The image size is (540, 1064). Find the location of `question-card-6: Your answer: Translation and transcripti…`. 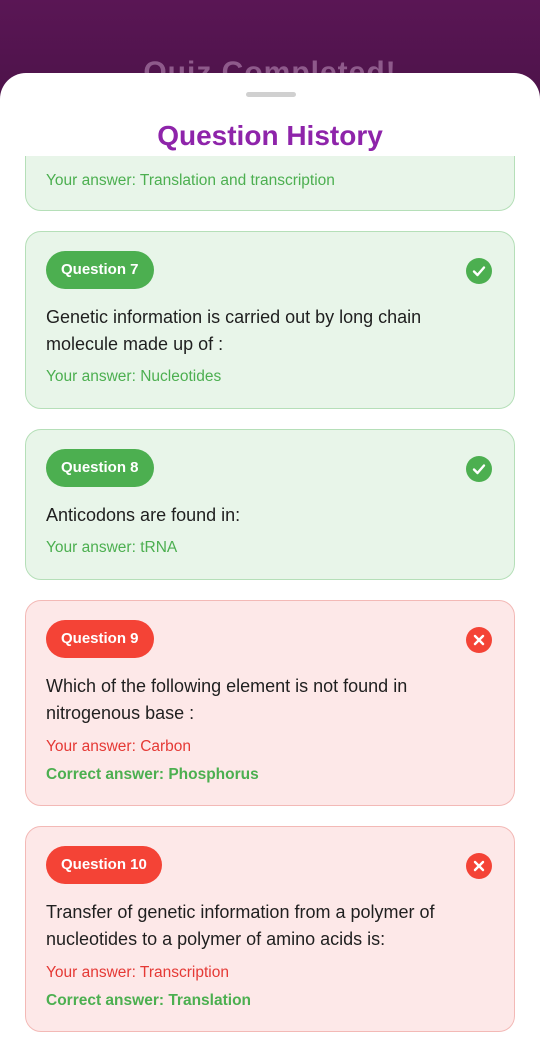

question-card-6: Your answer: Translation and transcripti… is located at coordinates (270, 183).